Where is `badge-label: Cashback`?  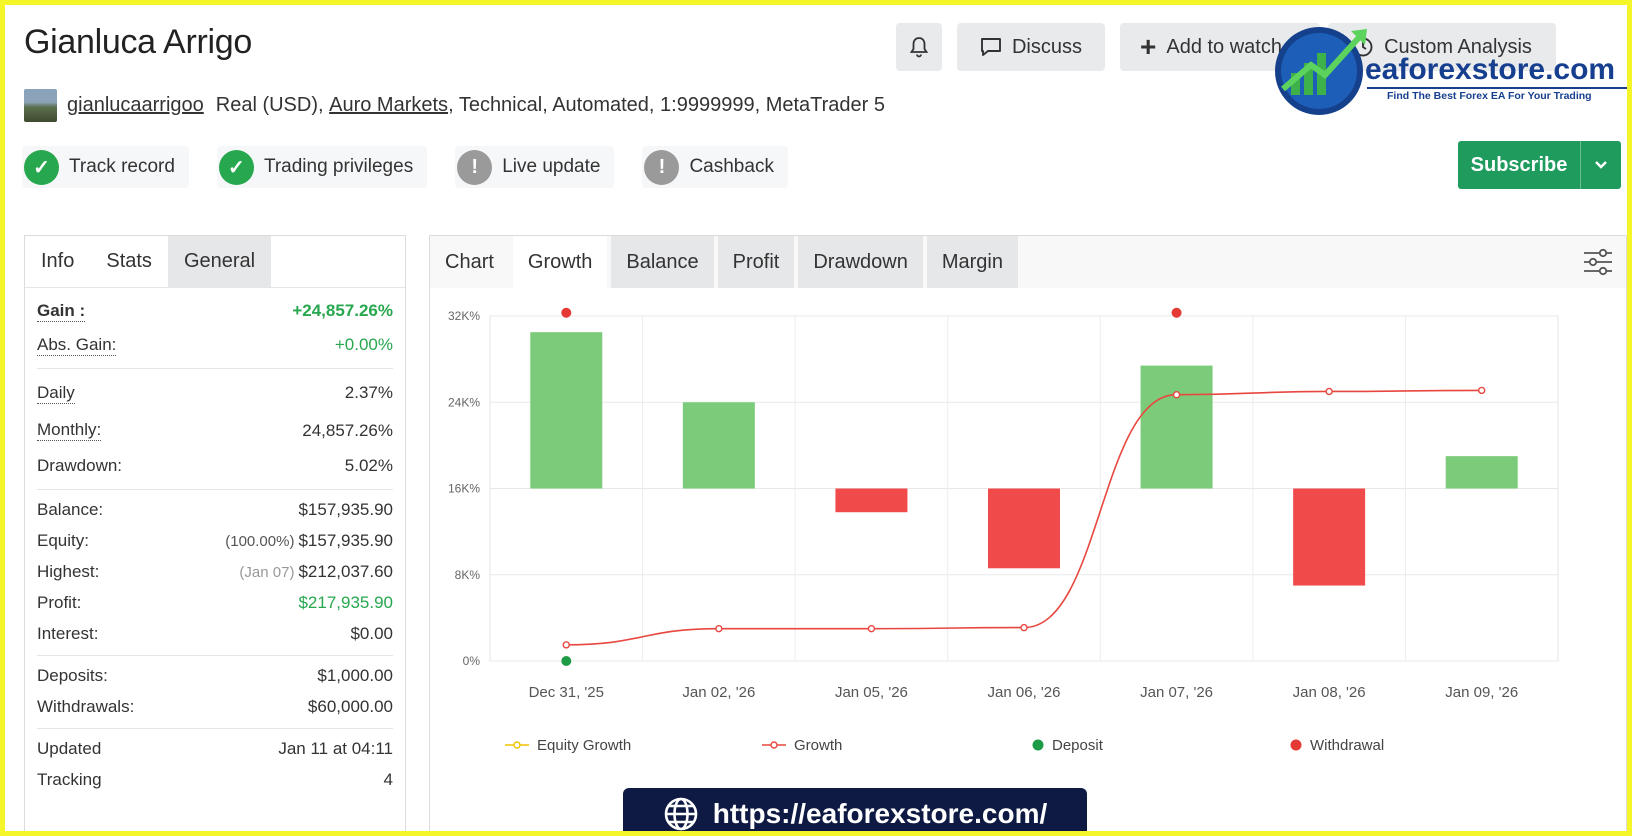
badge-label: Cashback is located at coordinates (731, 166).